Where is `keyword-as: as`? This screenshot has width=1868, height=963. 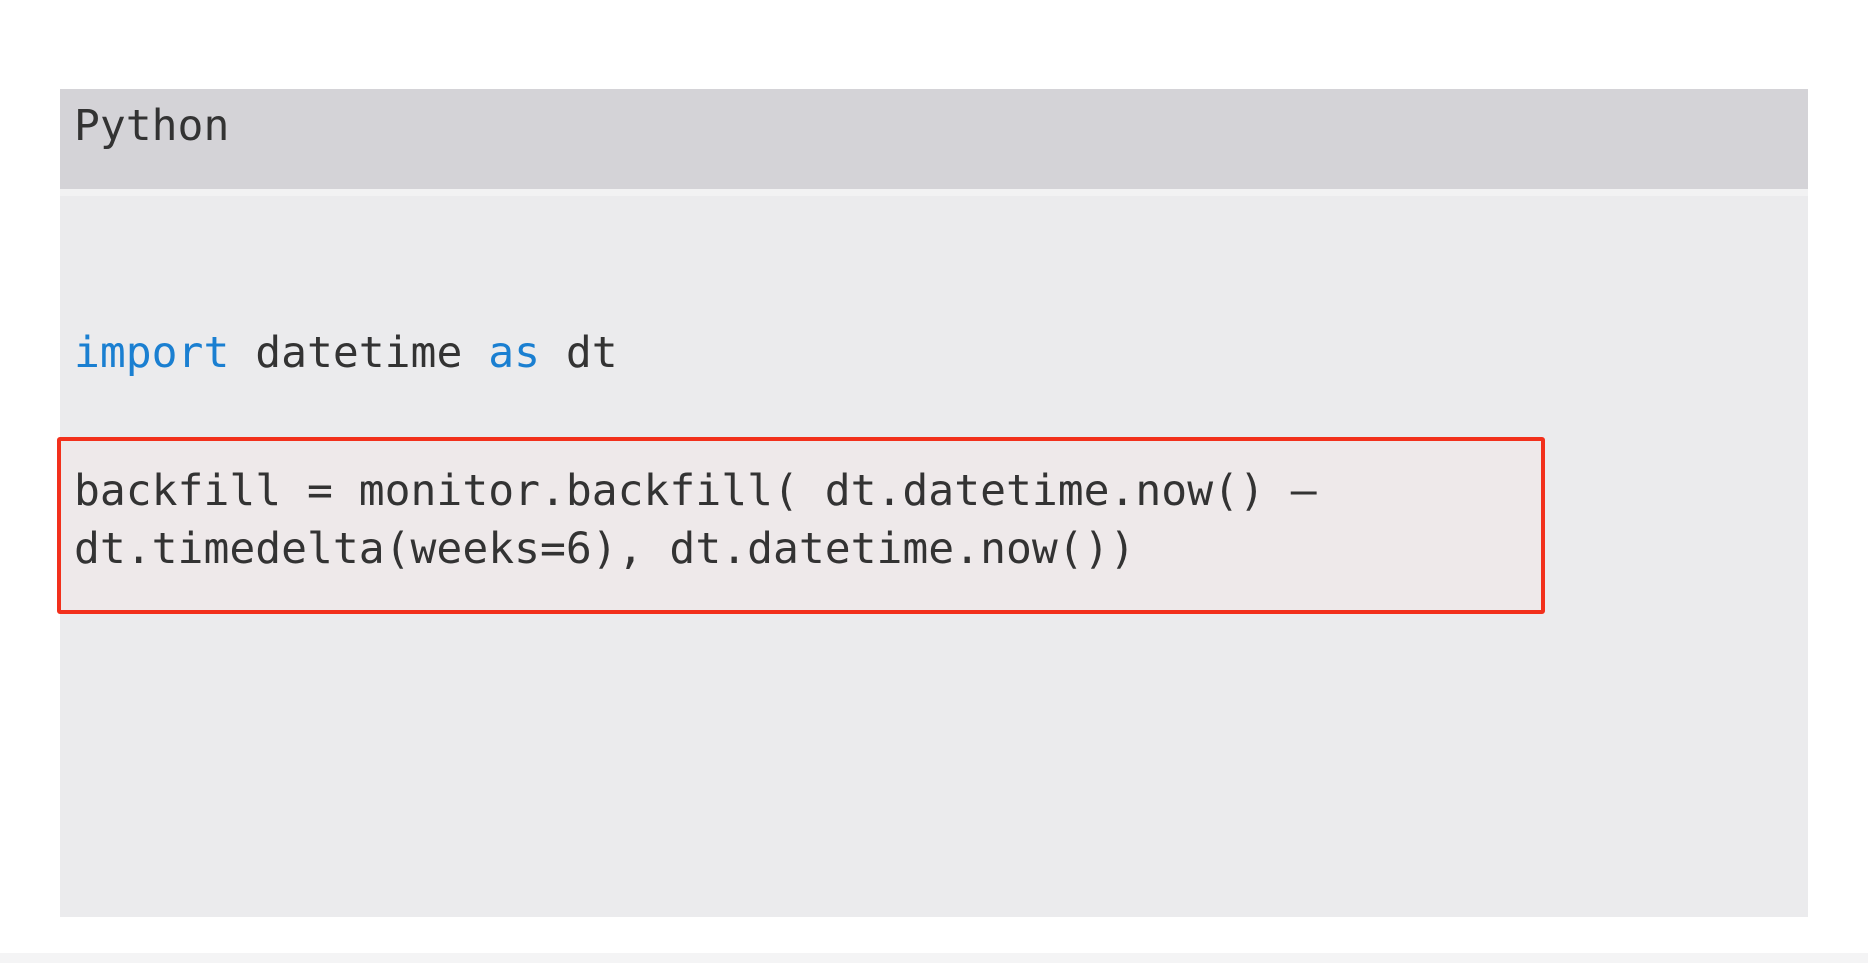
keyword-as: as is located at coordinates (514, 353).